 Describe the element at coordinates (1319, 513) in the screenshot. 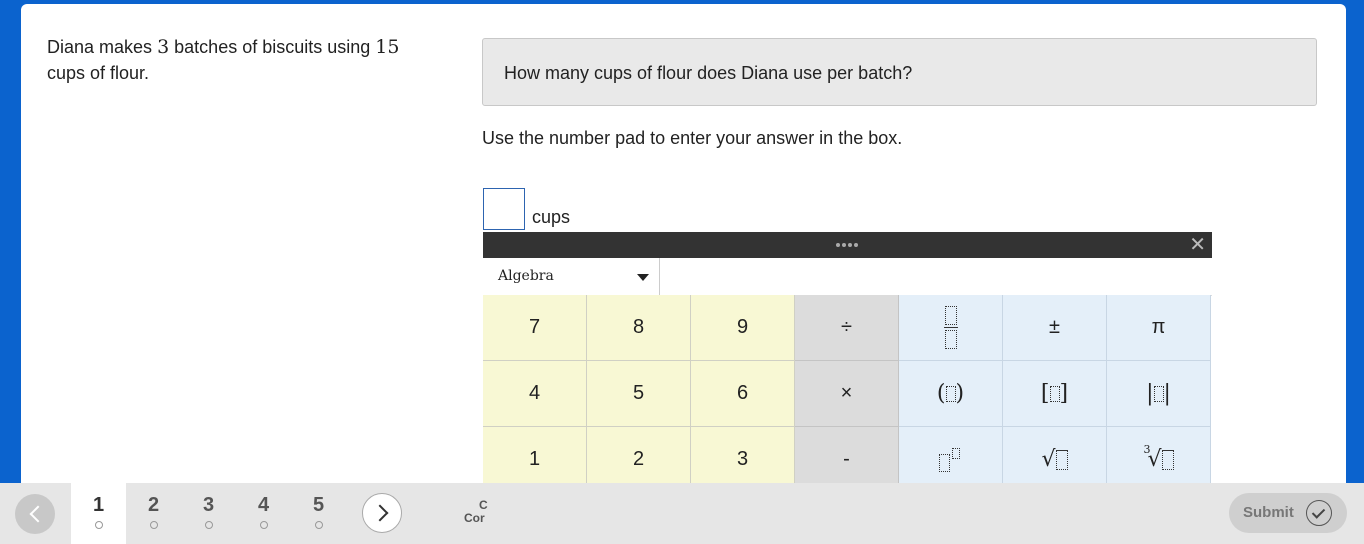

I see `checkmark-icon` at that location.